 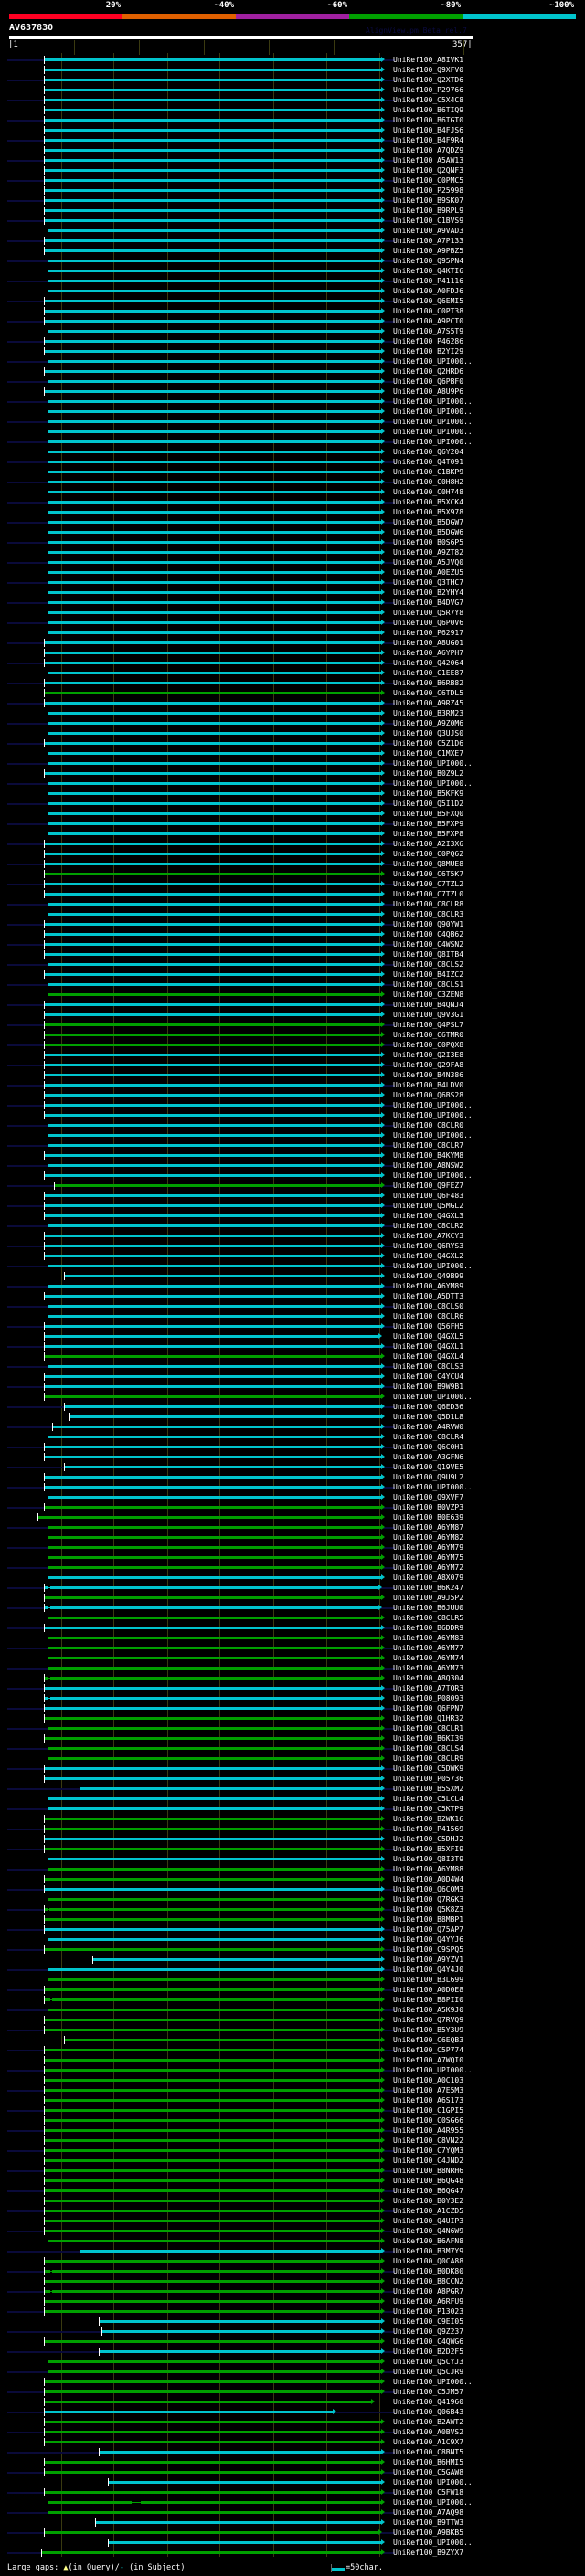 I want to click on subject-label: UniRef100_C8CLR1, so click(x=428, y=1728).